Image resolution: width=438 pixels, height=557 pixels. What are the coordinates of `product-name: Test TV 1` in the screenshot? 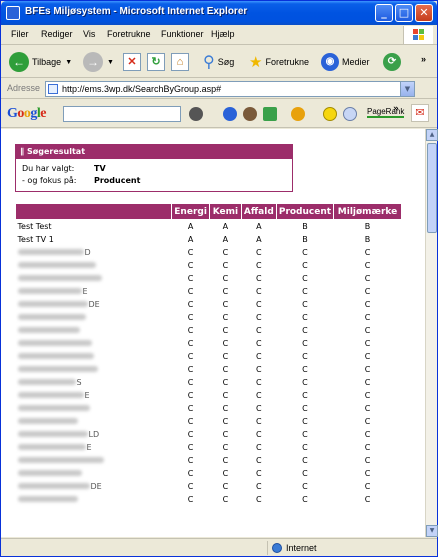 It's located at (36, 239).